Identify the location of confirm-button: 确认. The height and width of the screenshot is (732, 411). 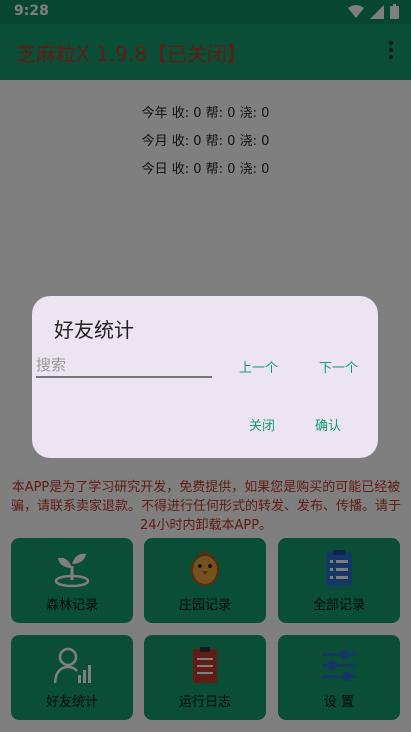
(328, 424).